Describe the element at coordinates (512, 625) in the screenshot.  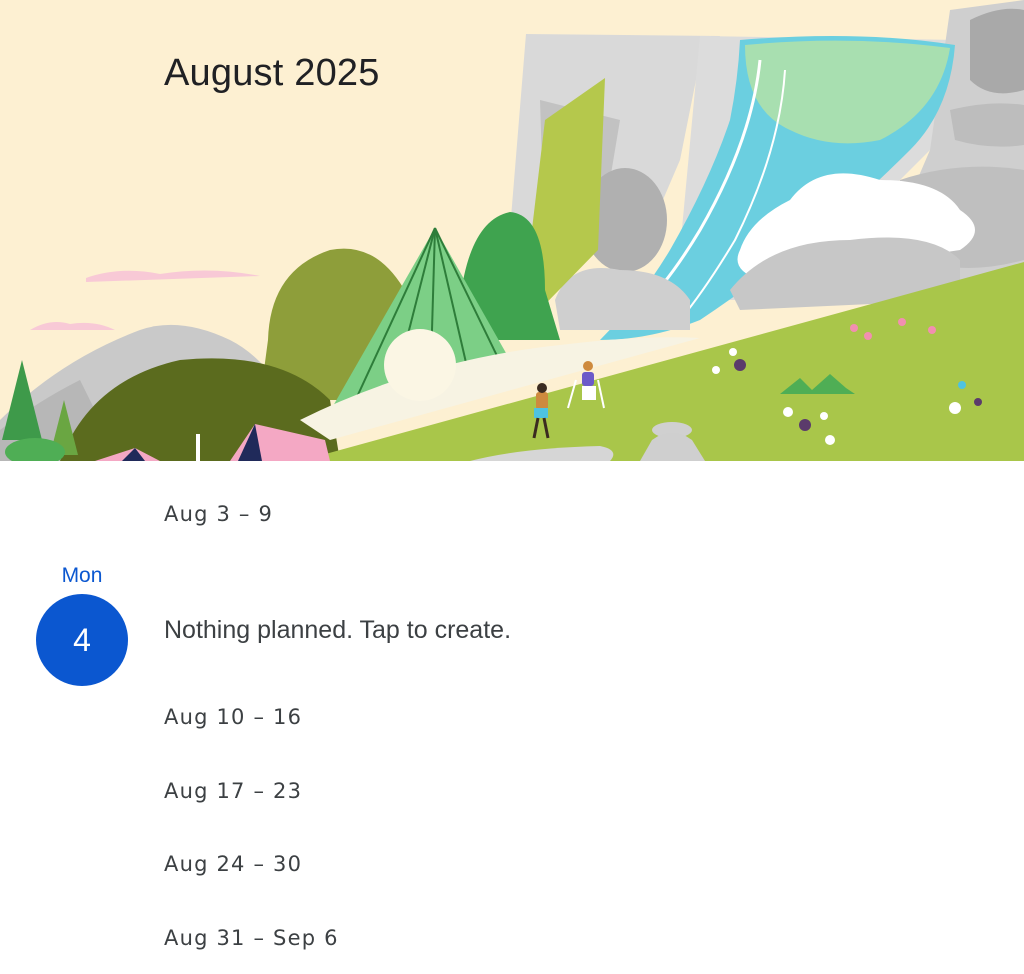
I see `day-row-today: Mon 4 Nothing planned. Tap to create.` at that location.